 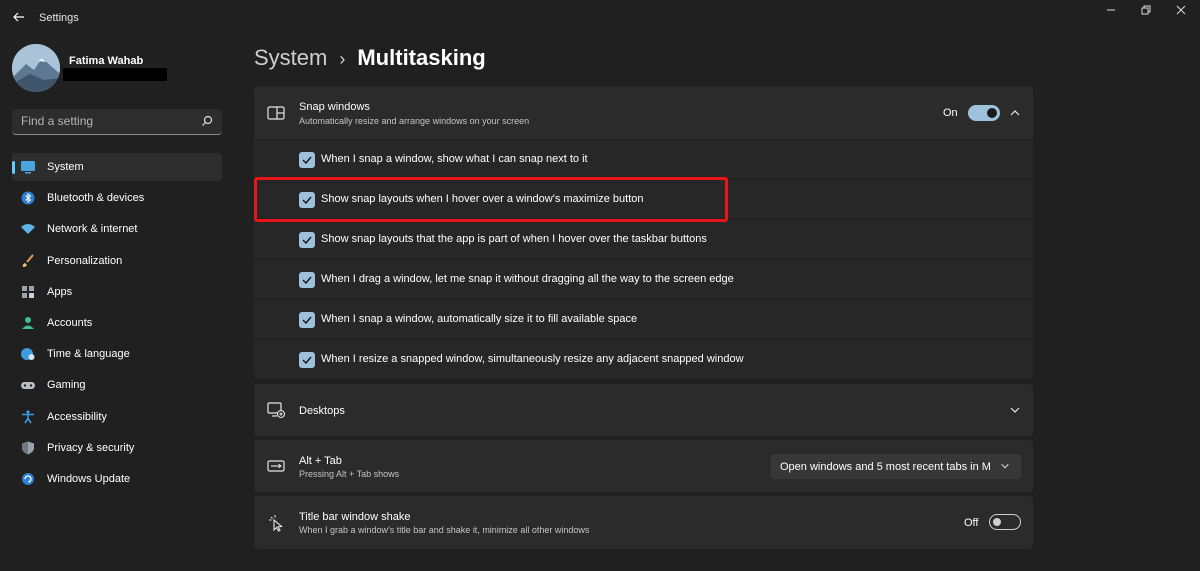 What do you see at coordinates (971, 523) in the screenshot?
I see `shake-toggle-label: Off` at bounding box center [971, 523].